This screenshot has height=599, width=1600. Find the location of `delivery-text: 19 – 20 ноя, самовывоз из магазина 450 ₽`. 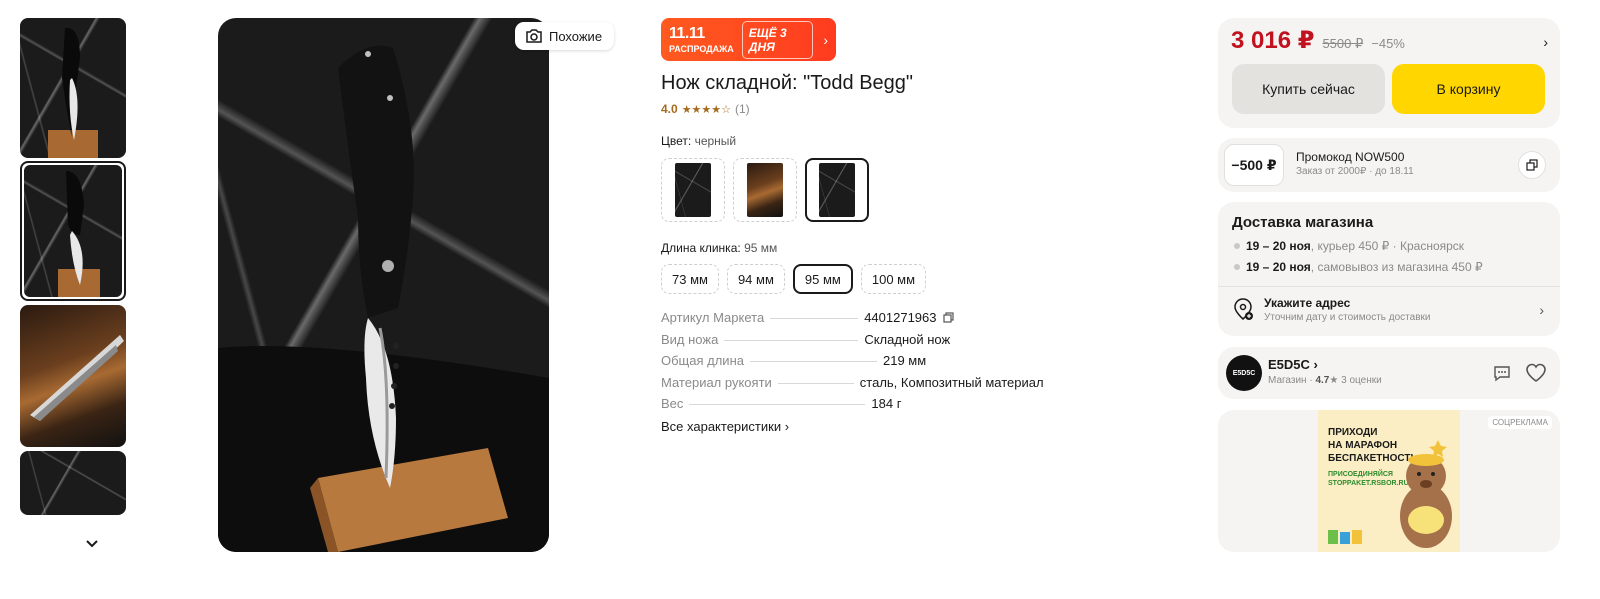

delivery-text: 19 – 20 ноя, самовывоз из магазина 450 ₽ is located at coordinates (1364, 267).